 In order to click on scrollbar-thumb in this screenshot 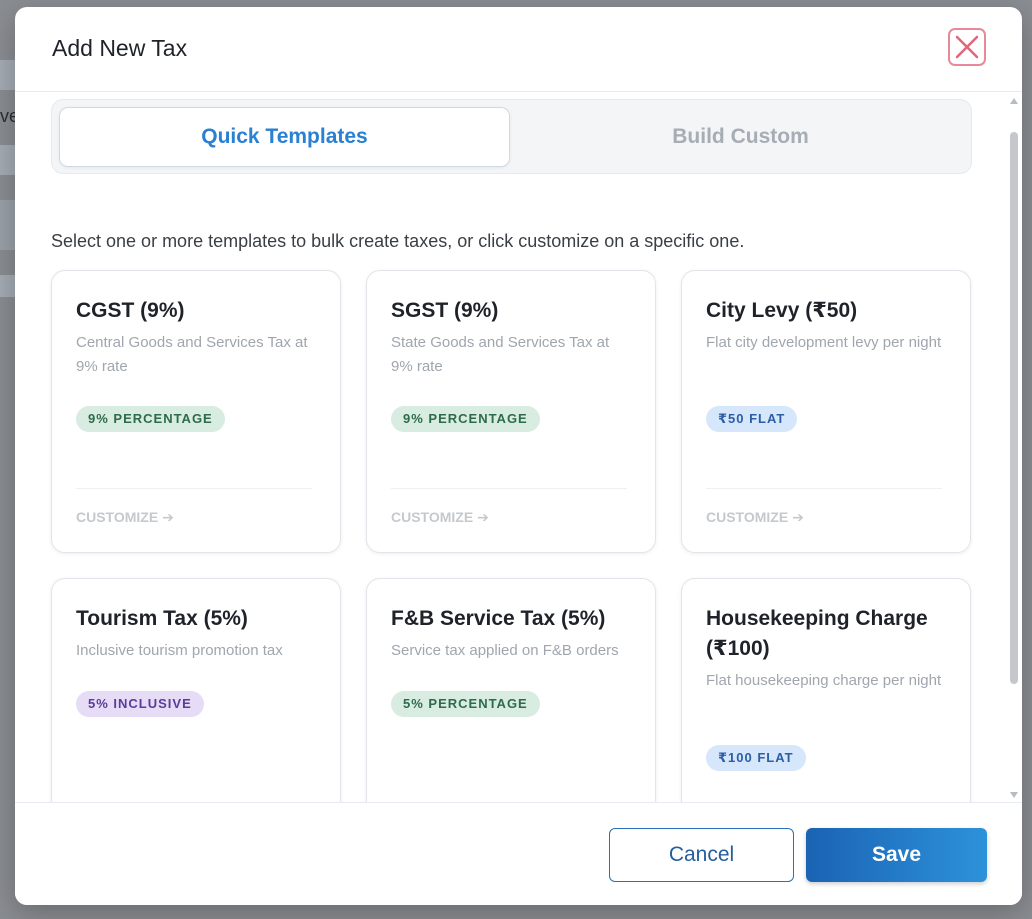, I will do `click(1014, 408)`.